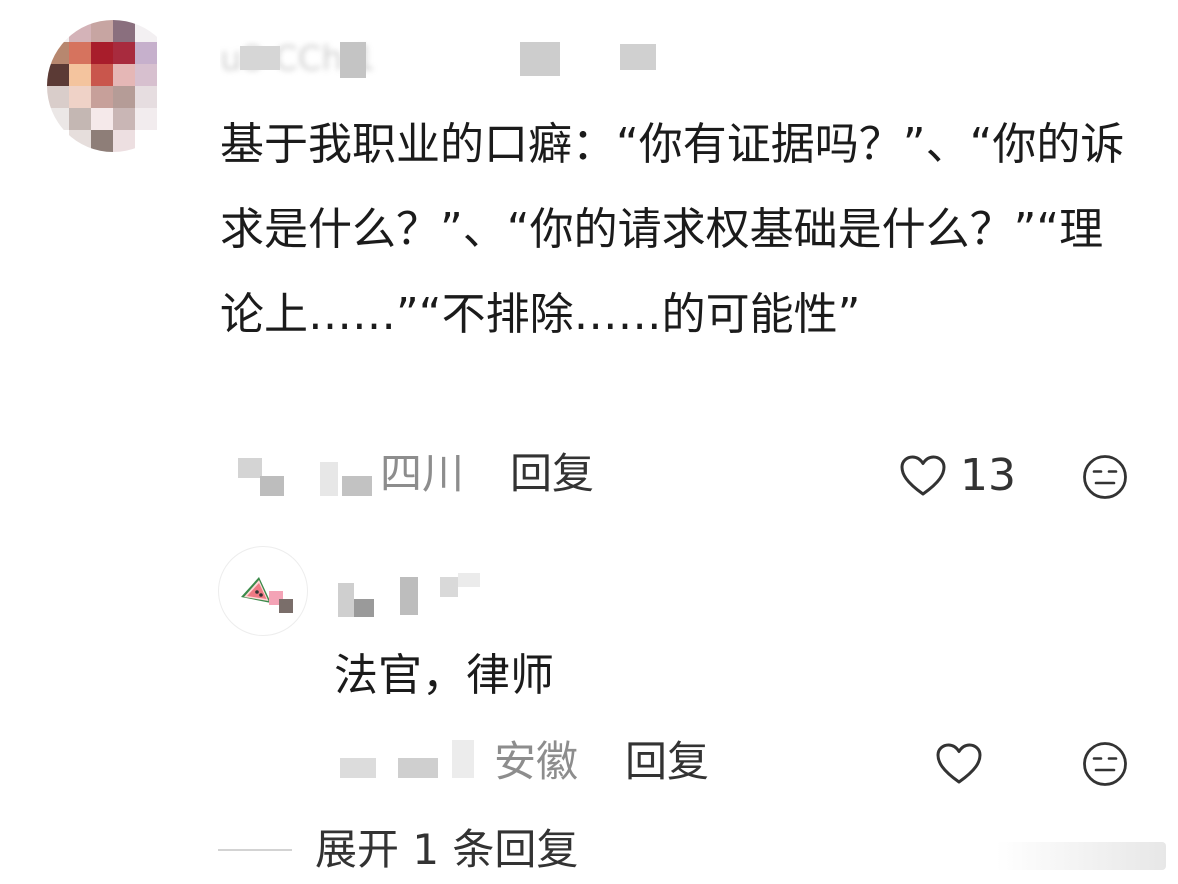  What do you see at coordinates (444, 675) in the screenshot?
I see `reply-text: 法官，律师` at bounding box center [444, 675].